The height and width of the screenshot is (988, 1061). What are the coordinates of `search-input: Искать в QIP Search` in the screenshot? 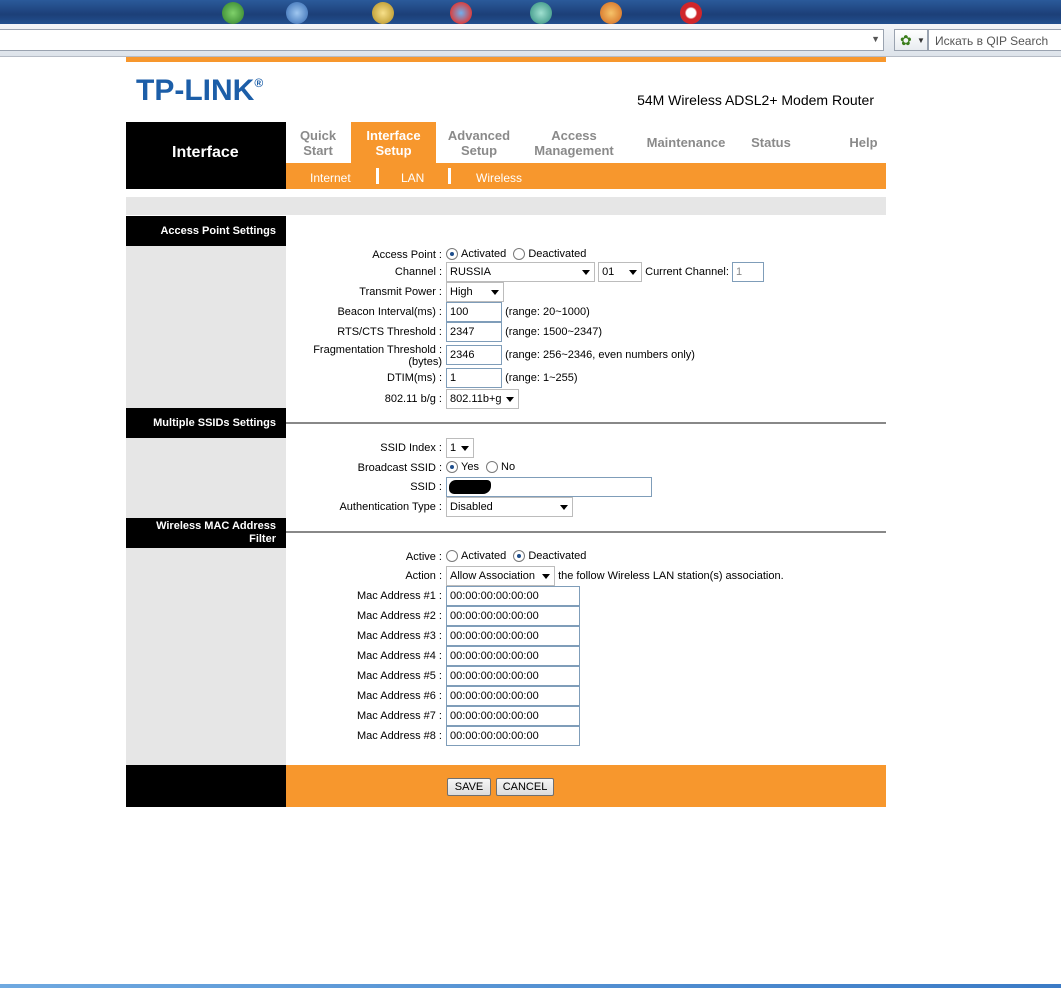 It's located at (994, 40).